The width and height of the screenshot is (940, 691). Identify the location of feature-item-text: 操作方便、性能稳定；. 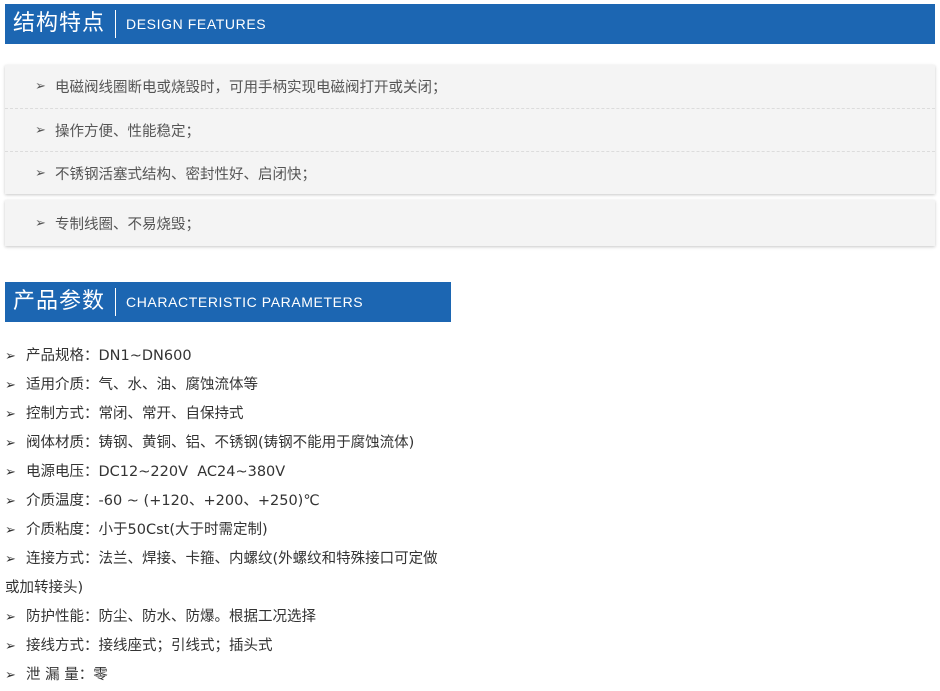
(127, 131).